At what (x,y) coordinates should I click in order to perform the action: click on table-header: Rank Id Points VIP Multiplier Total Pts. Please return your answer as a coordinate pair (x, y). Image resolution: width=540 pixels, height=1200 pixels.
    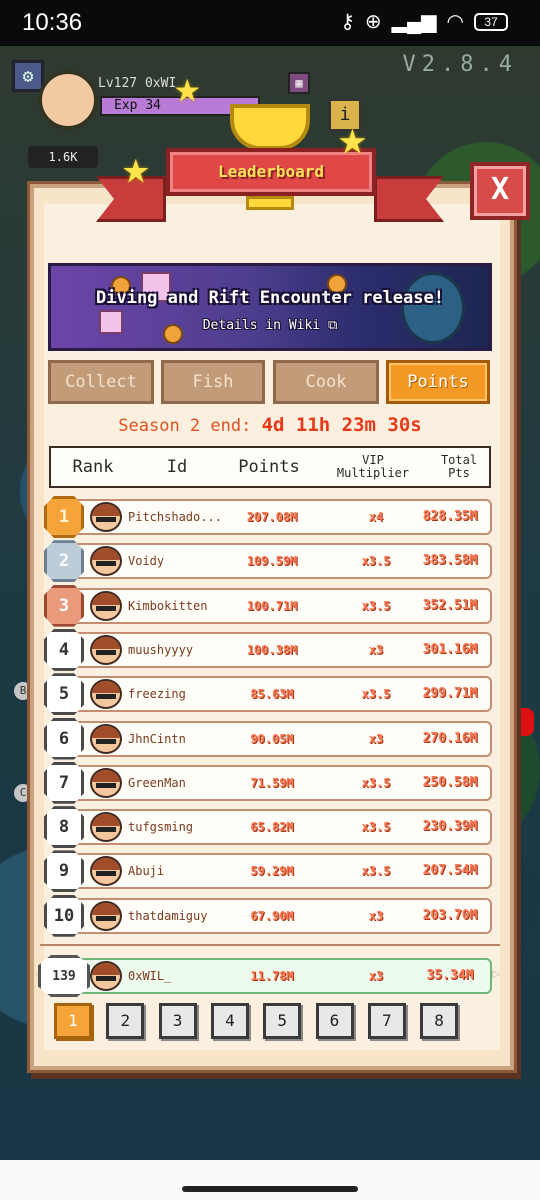
    Looking at the image, I should click on (270, 467).